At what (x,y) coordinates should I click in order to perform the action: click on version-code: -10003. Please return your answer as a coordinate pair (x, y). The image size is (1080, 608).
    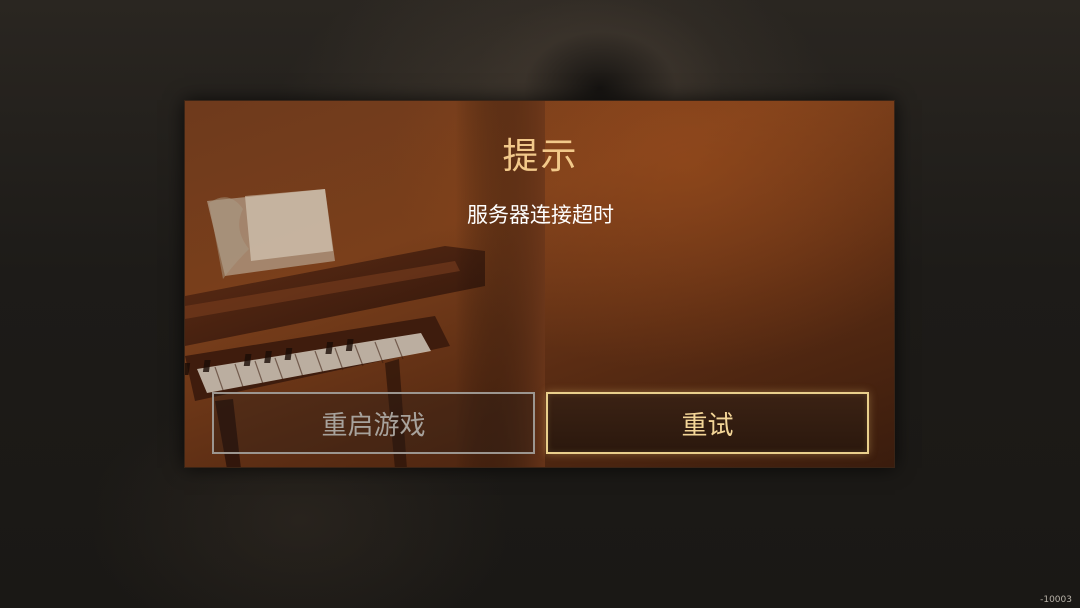
    Looking at the image, I should click on (1056, 600).